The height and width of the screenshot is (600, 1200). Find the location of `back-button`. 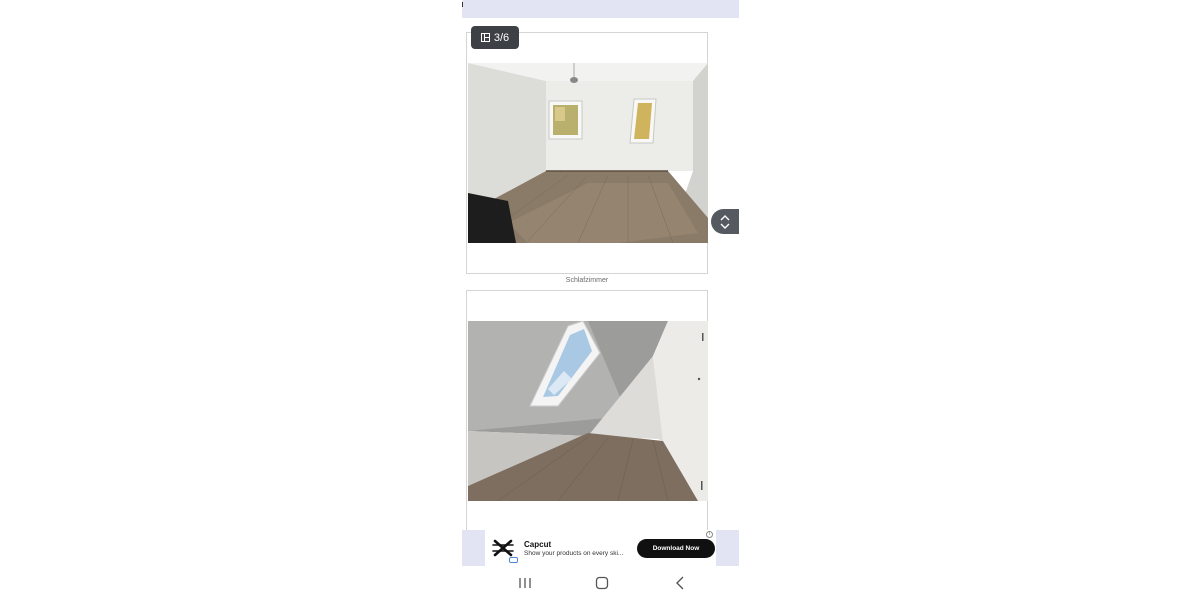

back-button is located at coordinates (680, 583).